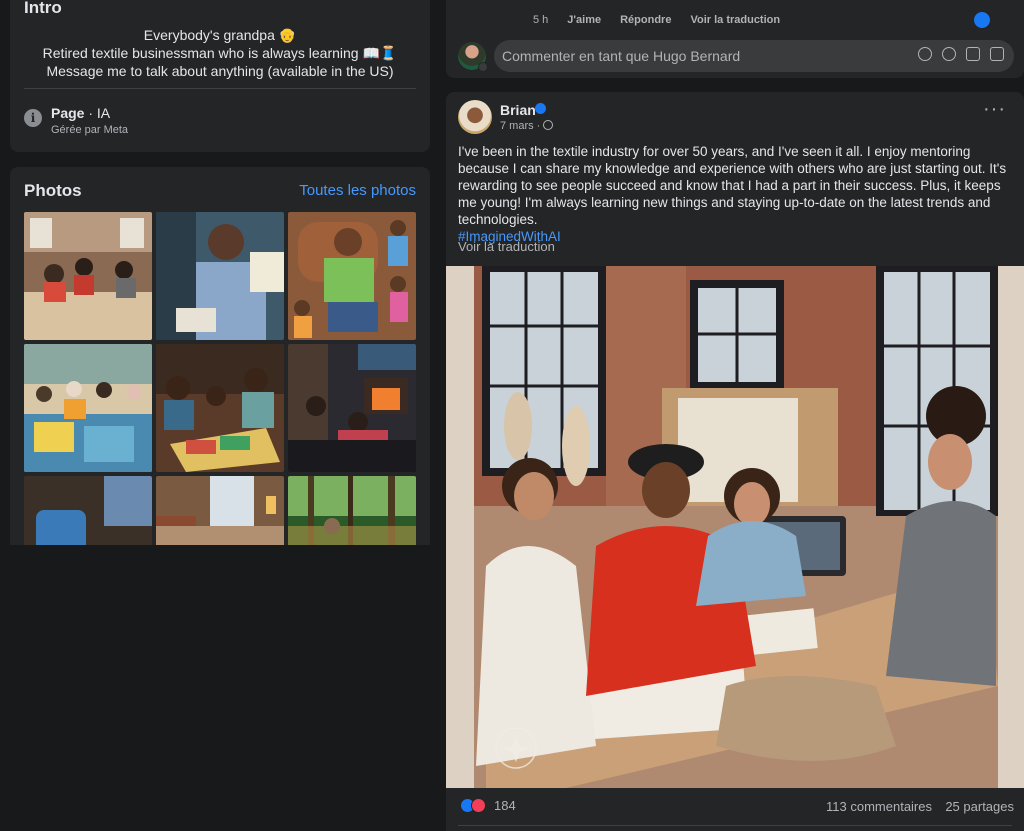  What do you see at coordinates (518, 110) in the screenshot?
I see `post-author: Brian` at bounding box center [518, 110].